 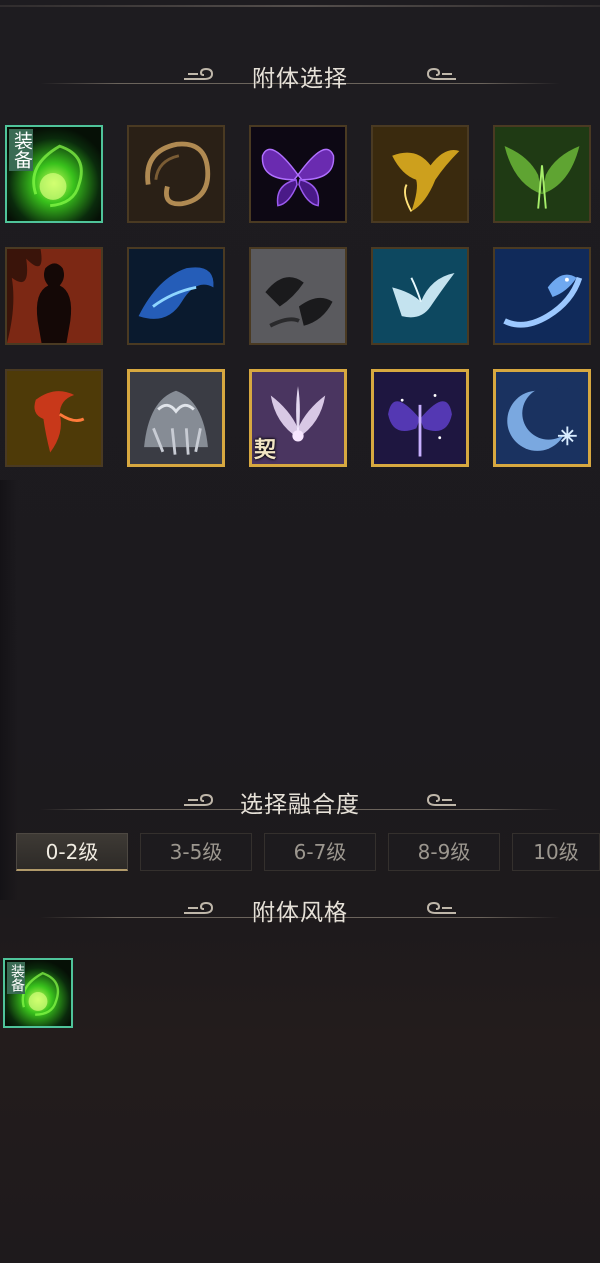 I want to click on attach-icon-red-phoenix, so click(x=54, y=418).